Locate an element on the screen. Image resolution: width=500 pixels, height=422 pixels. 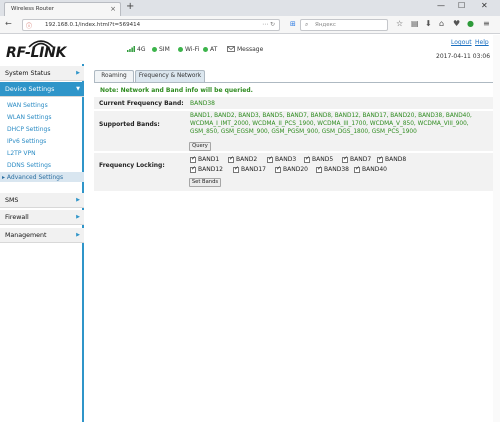
search-bar: ⌕ Яндекс is located at coordinates (344, 25).